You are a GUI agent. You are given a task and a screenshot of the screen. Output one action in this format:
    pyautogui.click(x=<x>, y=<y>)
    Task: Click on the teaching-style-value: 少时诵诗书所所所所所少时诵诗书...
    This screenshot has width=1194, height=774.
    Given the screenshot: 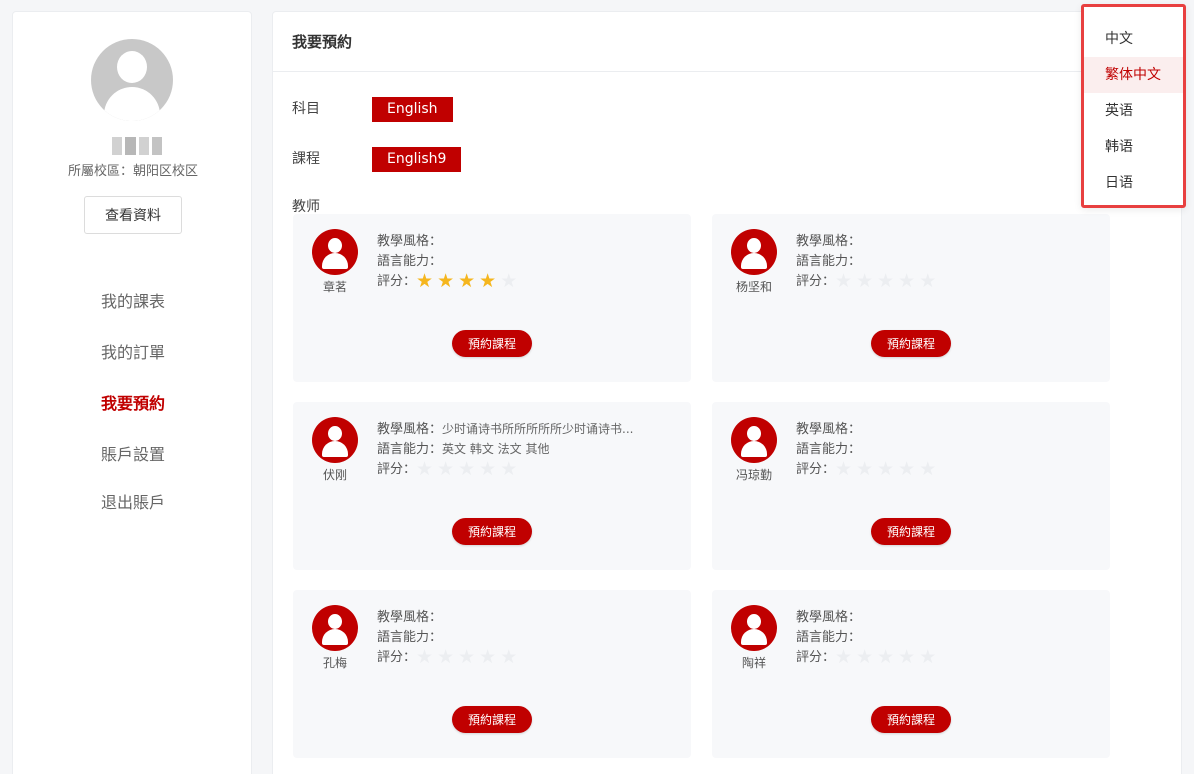 What is the action you would take?
    pyautogui.click(x=538, y=429)
    